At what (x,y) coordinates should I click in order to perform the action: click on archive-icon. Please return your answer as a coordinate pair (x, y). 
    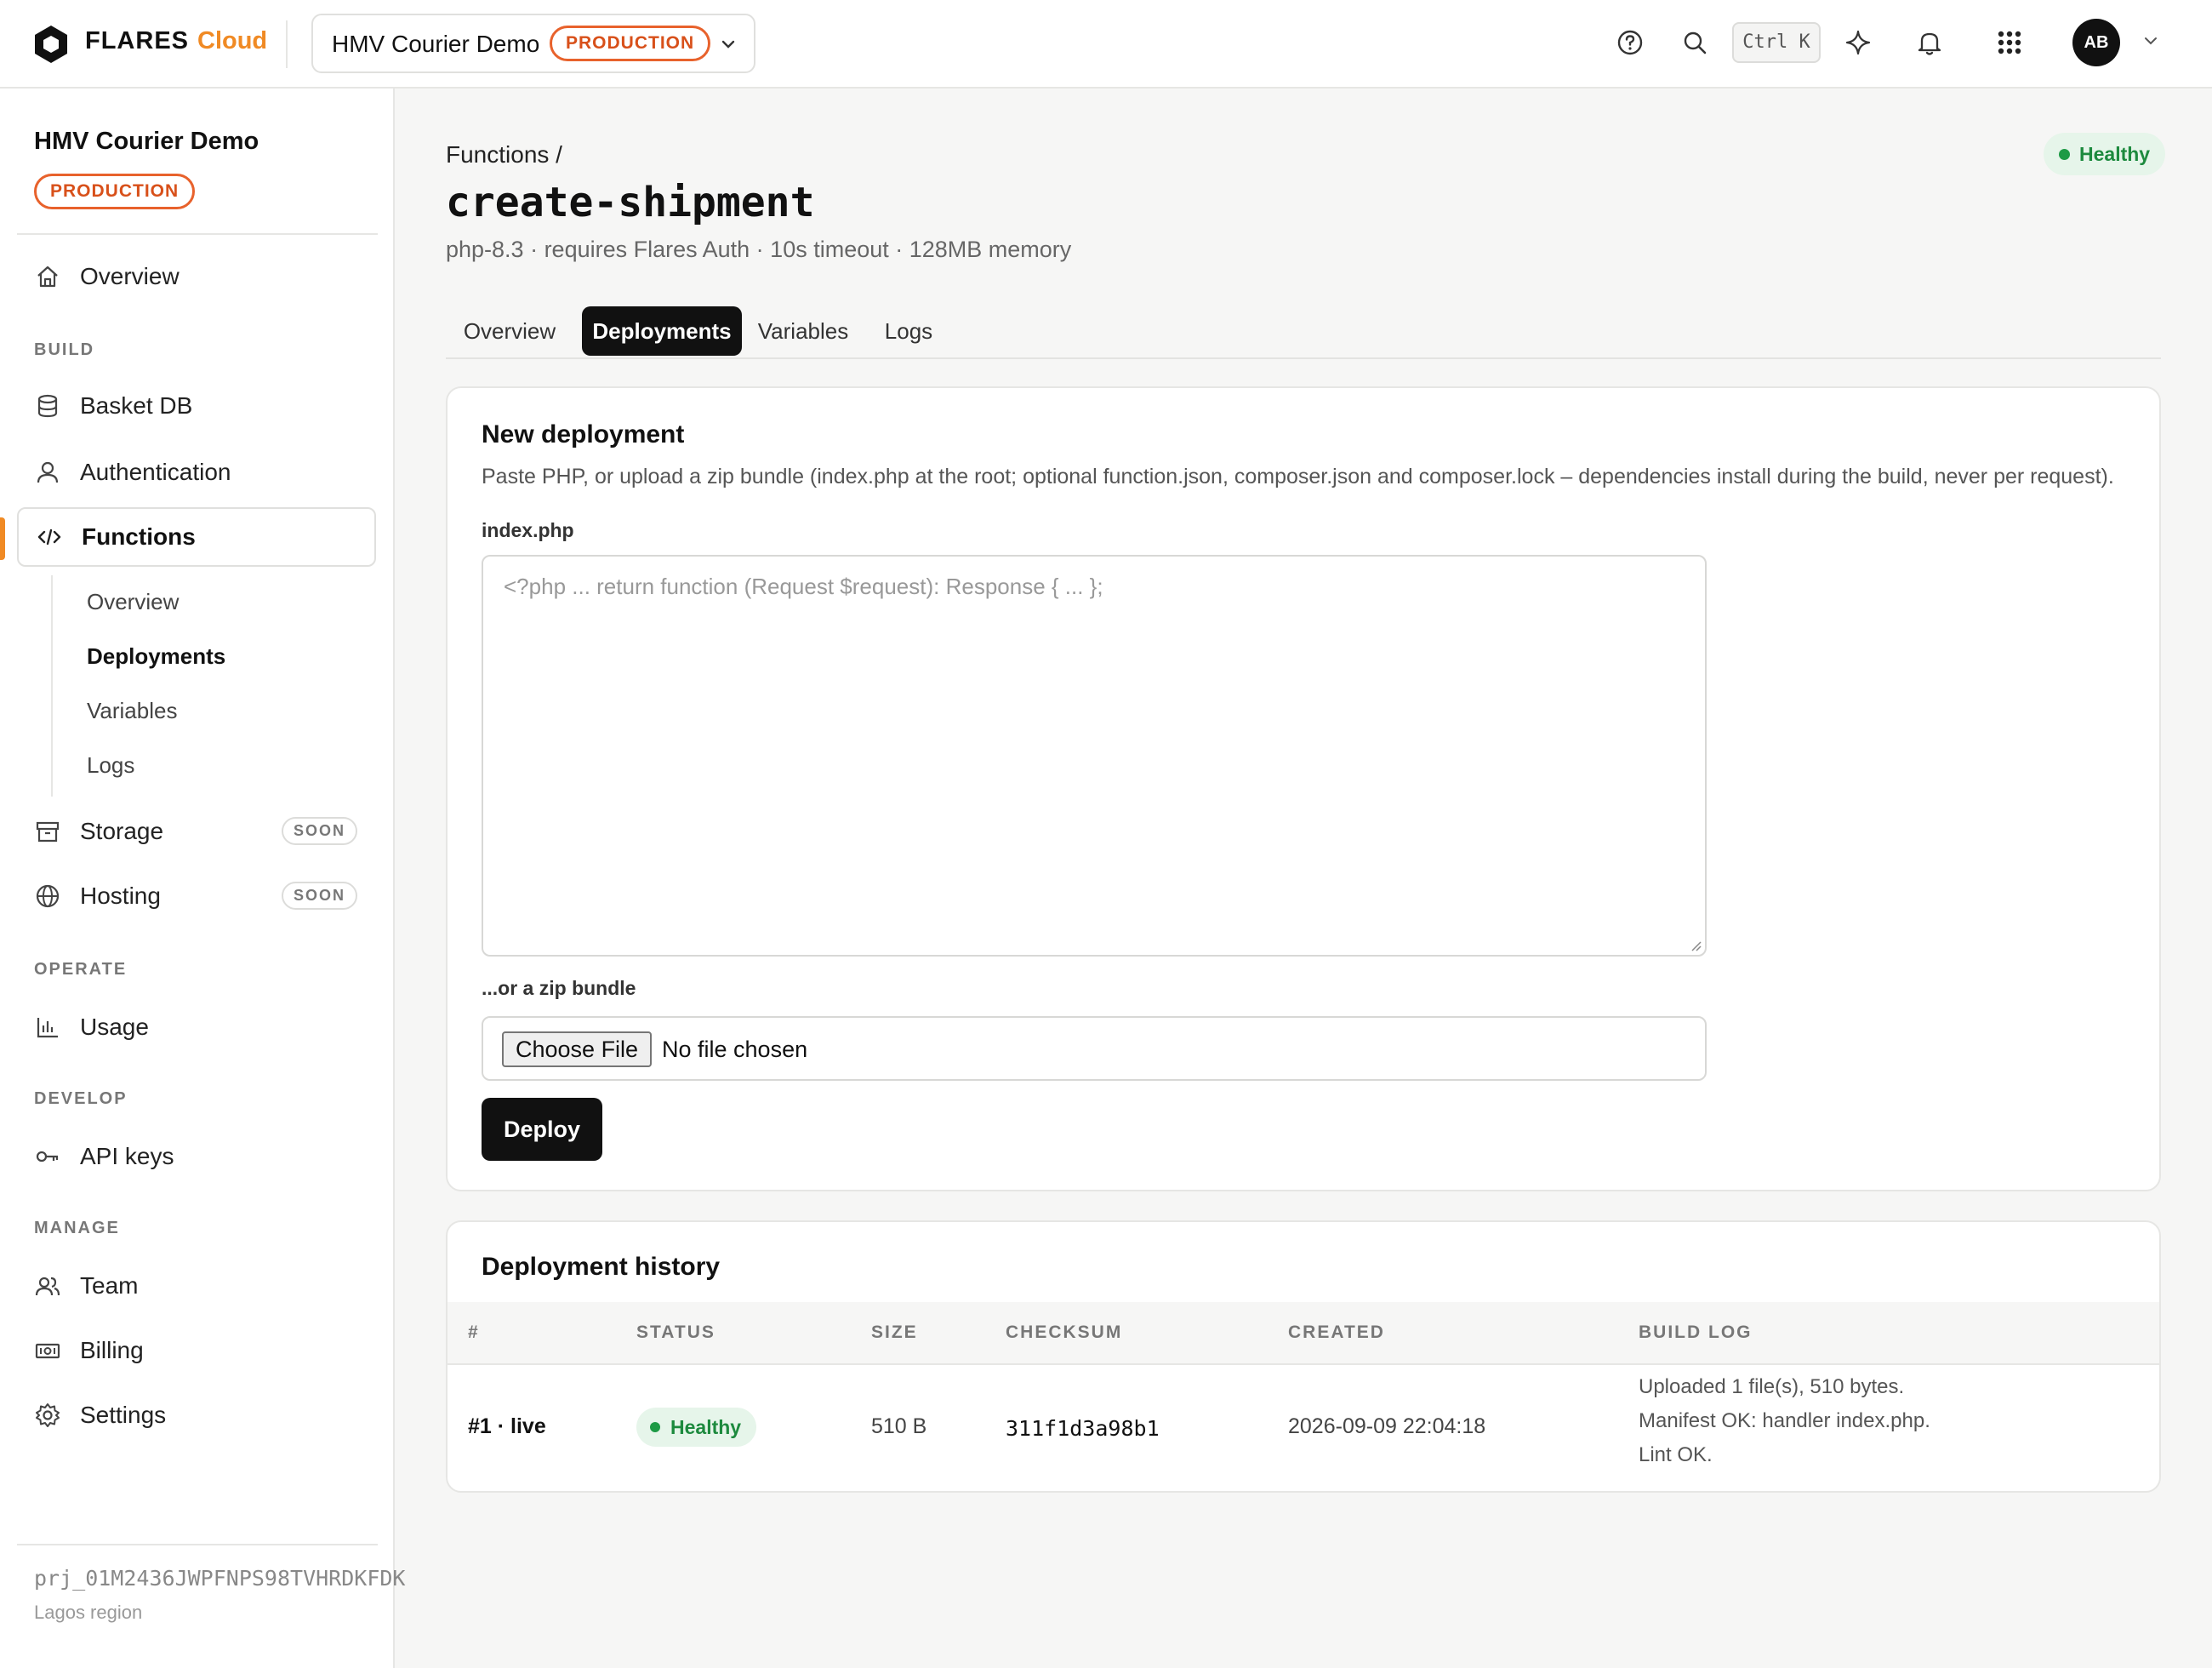
    Looking at the image, I should click on (48, 832).